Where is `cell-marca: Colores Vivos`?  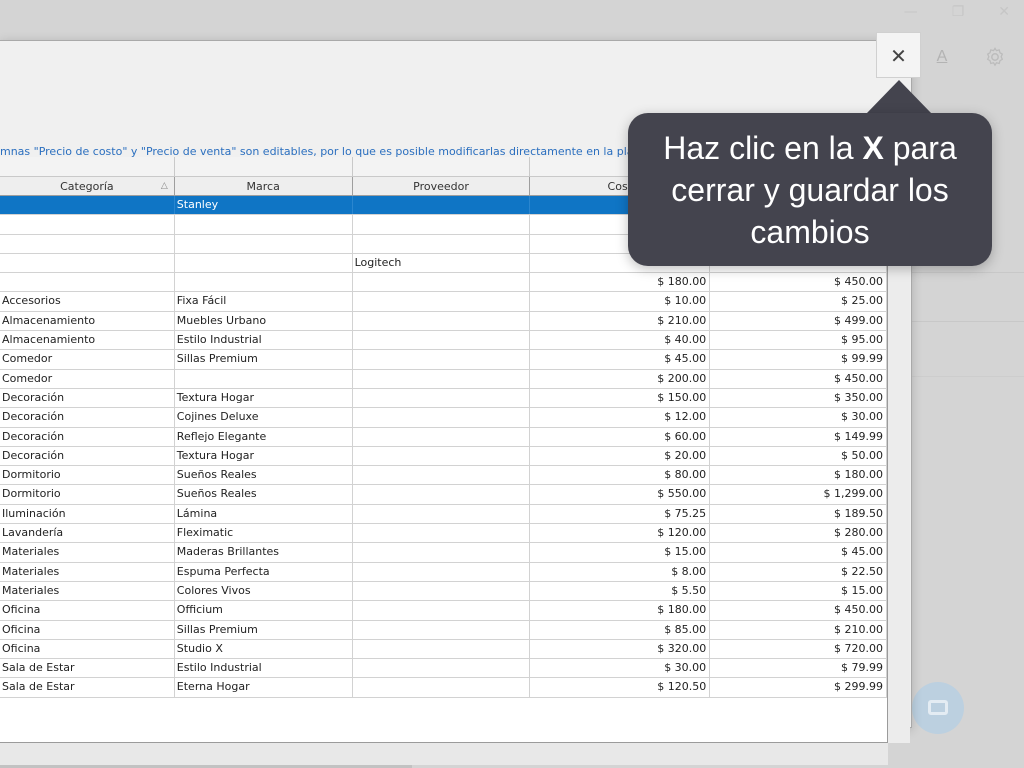
cell-marca: Colores Vivos is located at coordinates (264, 591).